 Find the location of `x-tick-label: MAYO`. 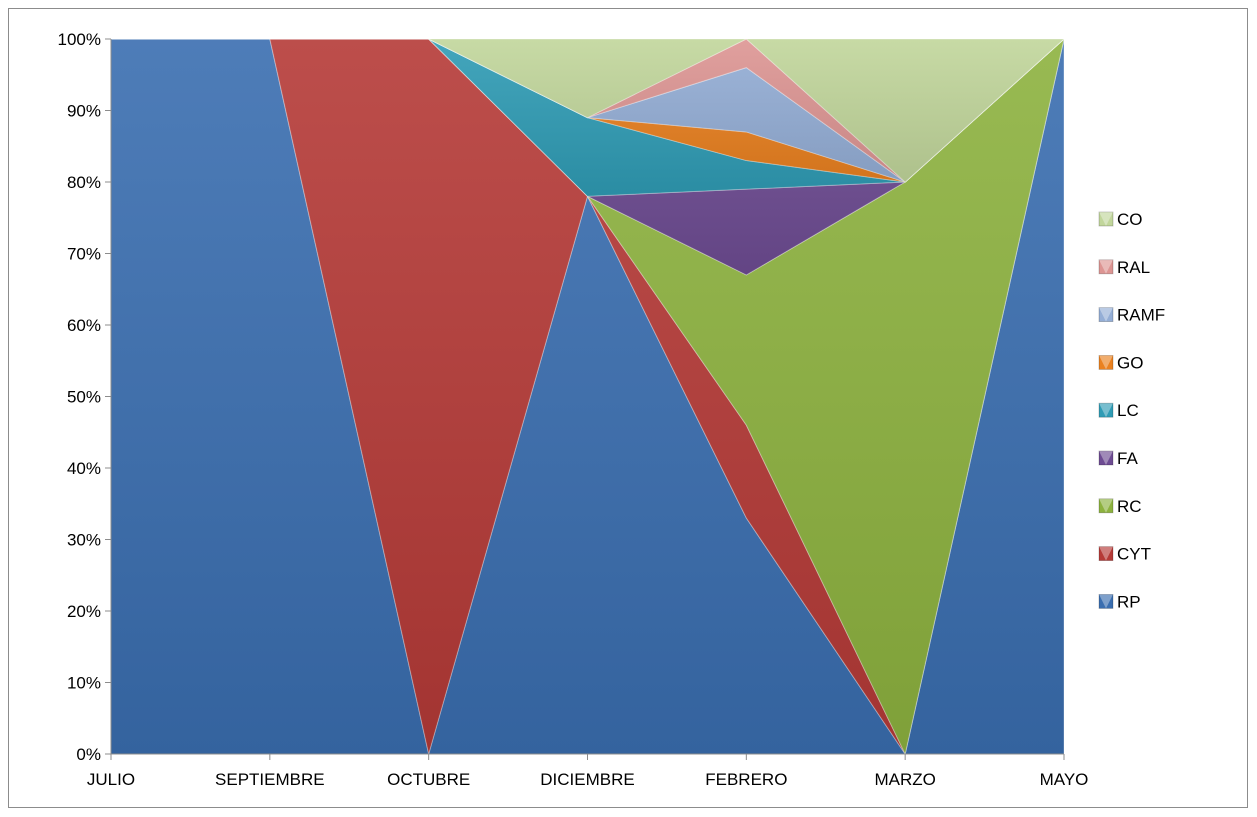

x-tick-label: MAYO is located at coordinates (1064, 779).